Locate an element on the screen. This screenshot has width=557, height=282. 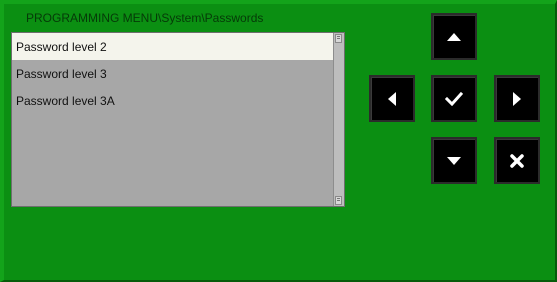
arrow-up-icon is located at coordinates (454, 36).